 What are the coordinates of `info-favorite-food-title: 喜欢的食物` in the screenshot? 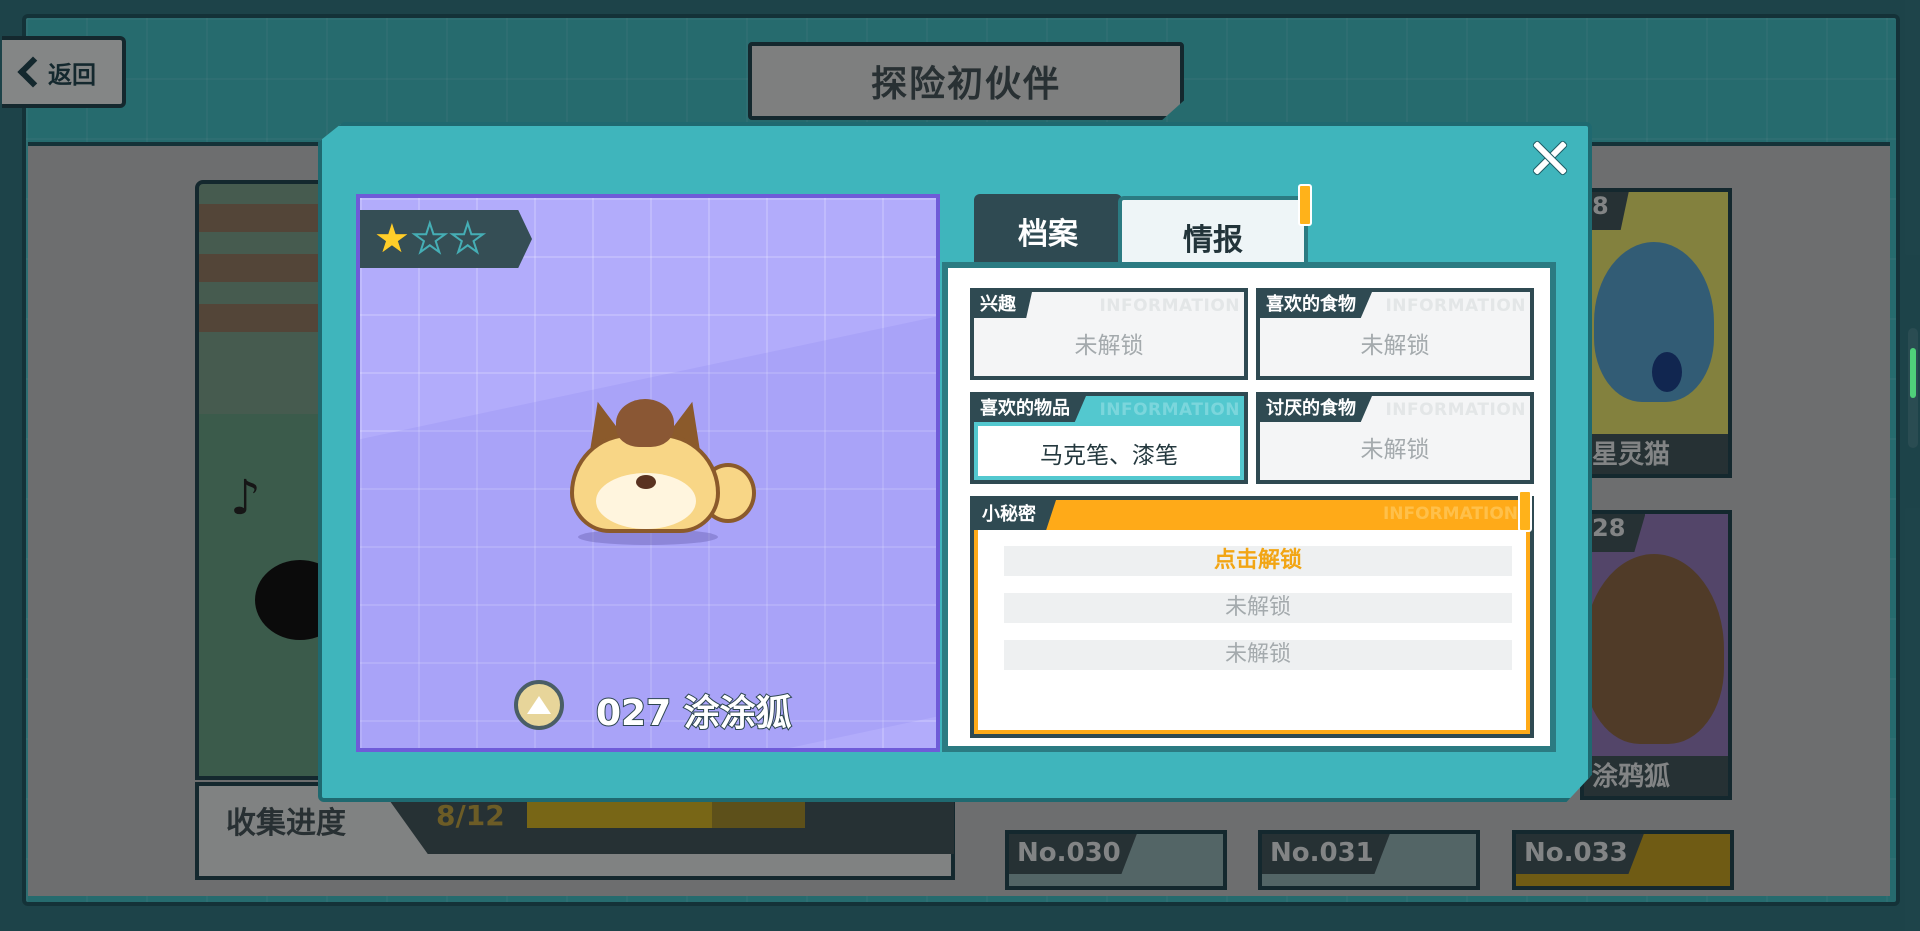 It's located at (1316, 305).